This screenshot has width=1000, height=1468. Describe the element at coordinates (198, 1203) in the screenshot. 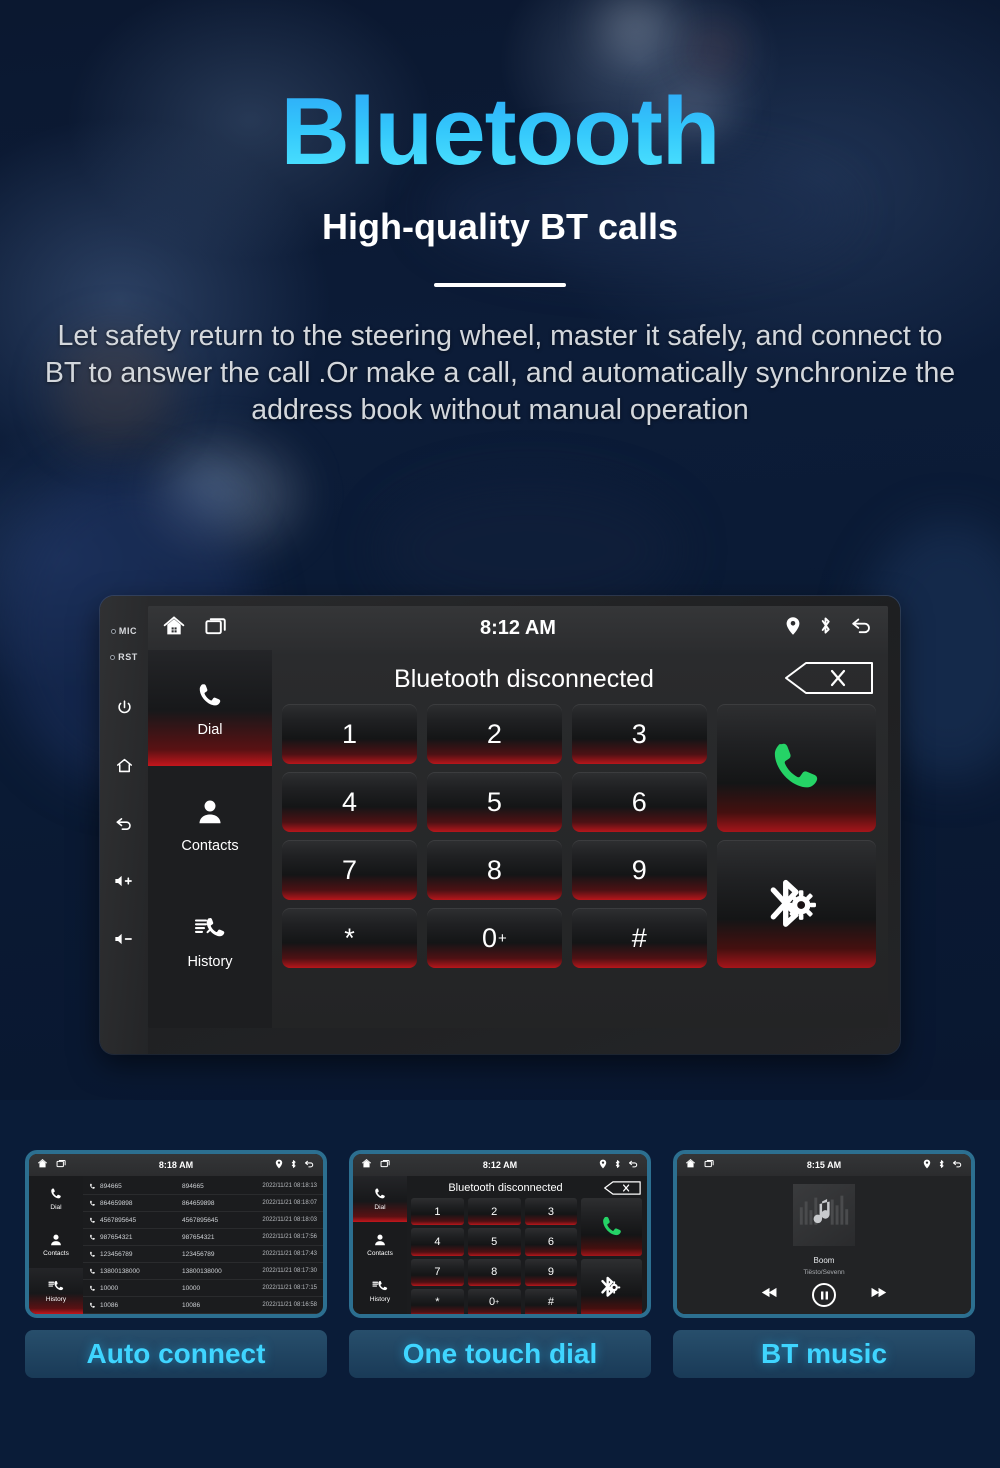

I see `call-name: 864659898` at that location.